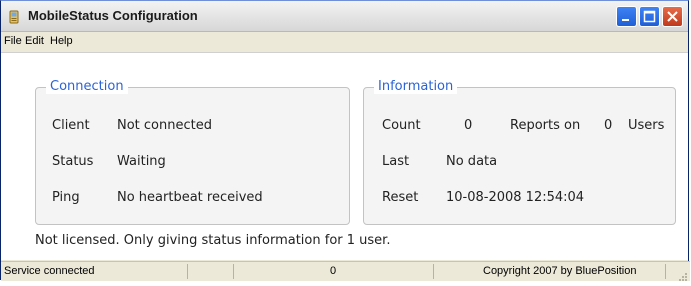 This screenshot has width=691, height=286. What do you see at coordinates (49, 271) in the screenshot?
I see `status-service: Service connected` at bounding box center [49, 271].